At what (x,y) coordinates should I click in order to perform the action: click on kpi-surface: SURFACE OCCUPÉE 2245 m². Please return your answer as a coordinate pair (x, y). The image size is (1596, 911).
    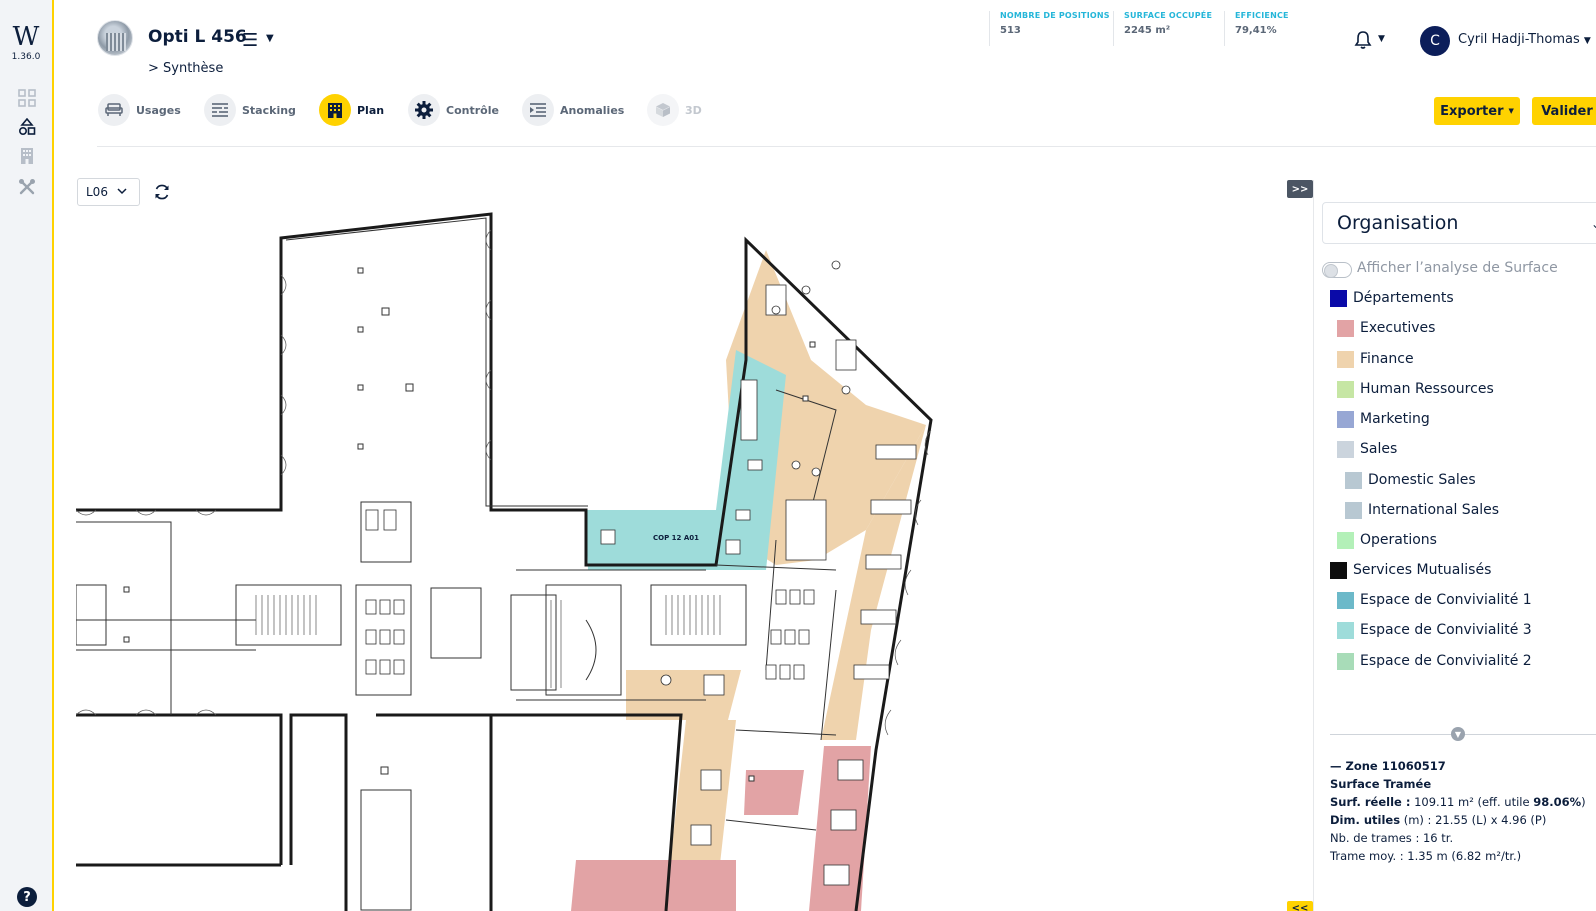
    Looking at the image, I should click on (1162, 28).